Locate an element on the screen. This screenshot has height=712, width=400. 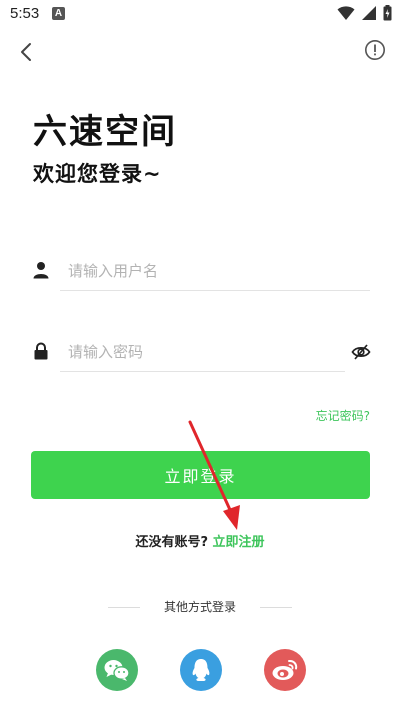
battery-icon is located at coordinates (387, 13).